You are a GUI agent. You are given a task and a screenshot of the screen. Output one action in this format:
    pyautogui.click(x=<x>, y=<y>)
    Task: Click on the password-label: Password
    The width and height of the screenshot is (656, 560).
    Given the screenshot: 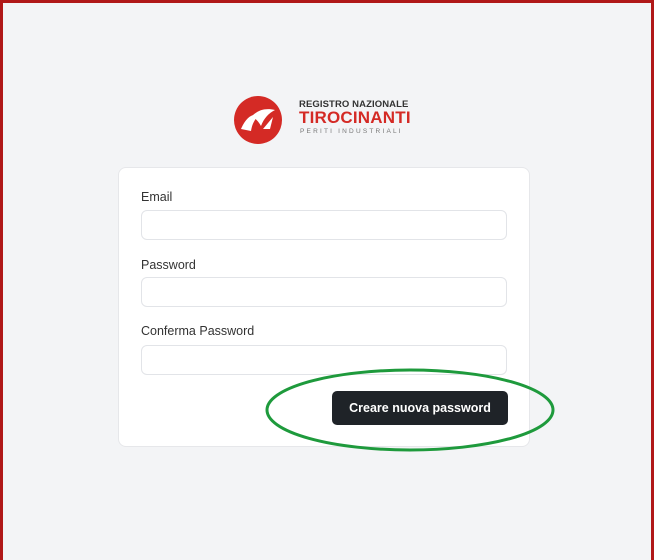 What is the action you would take?
    pyautogui.click(x=168, y=265)
    